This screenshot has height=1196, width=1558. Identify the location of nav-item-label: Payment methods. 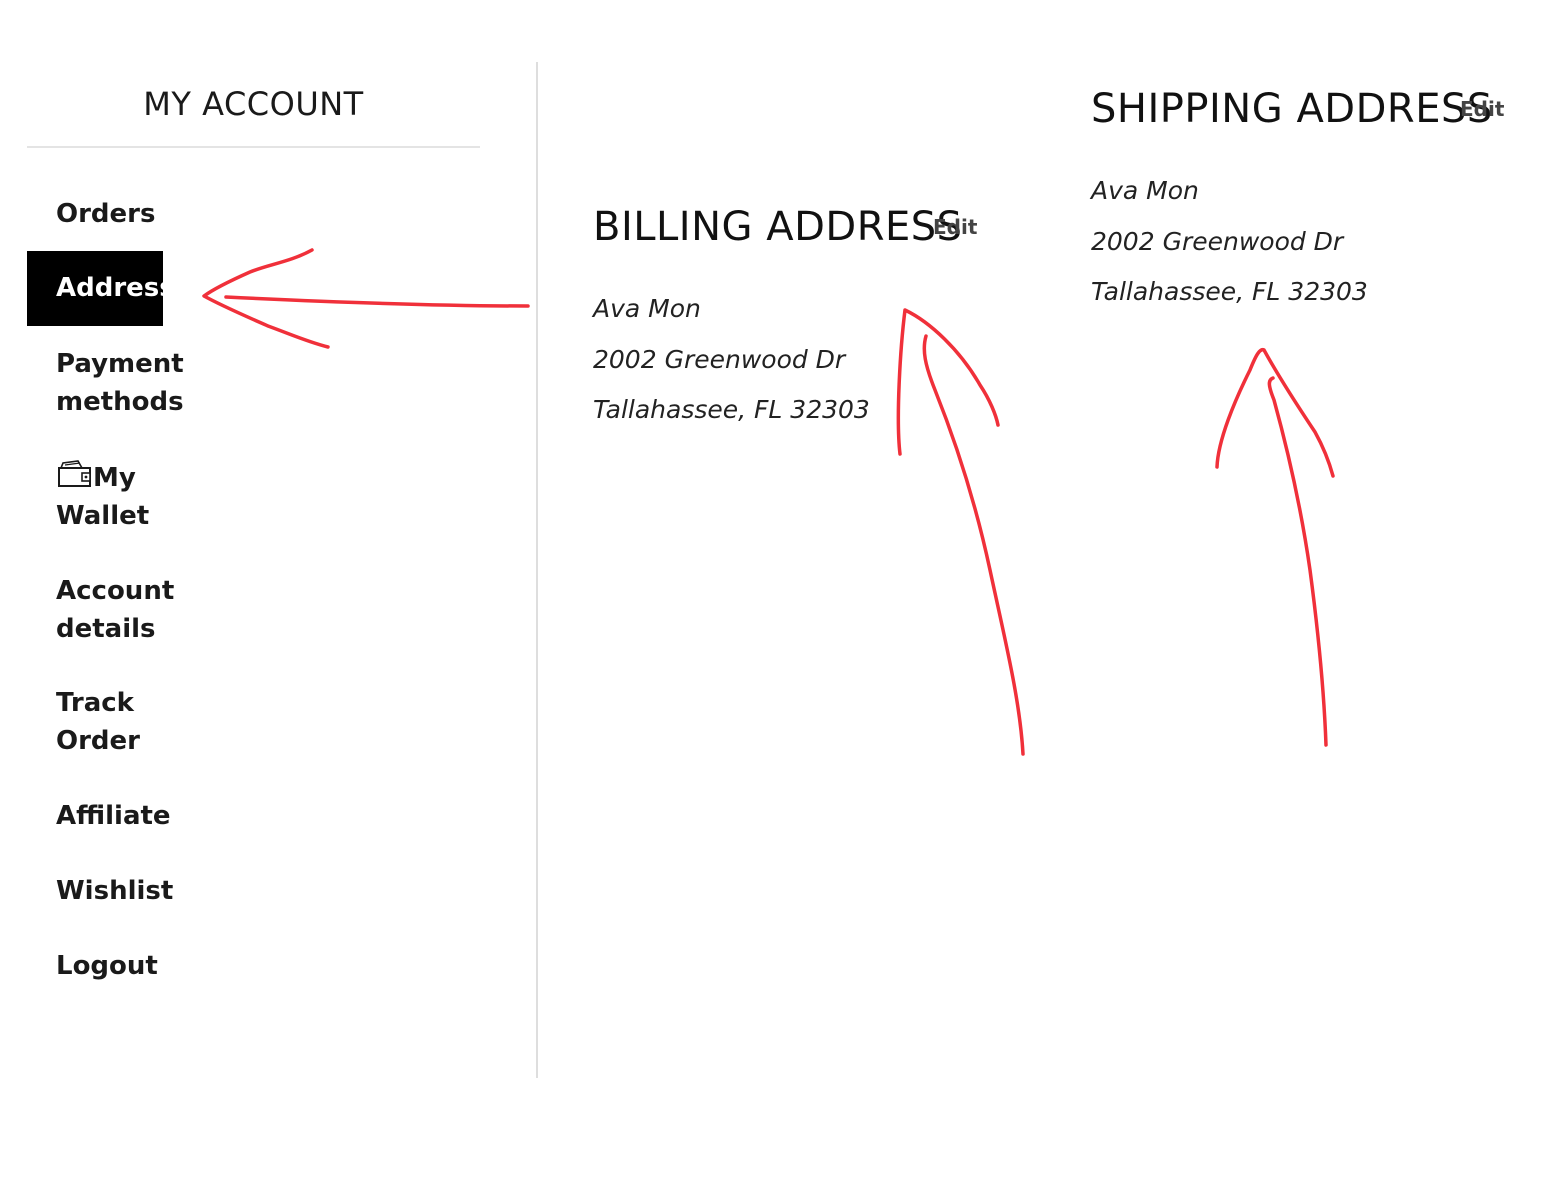
(120, 383).